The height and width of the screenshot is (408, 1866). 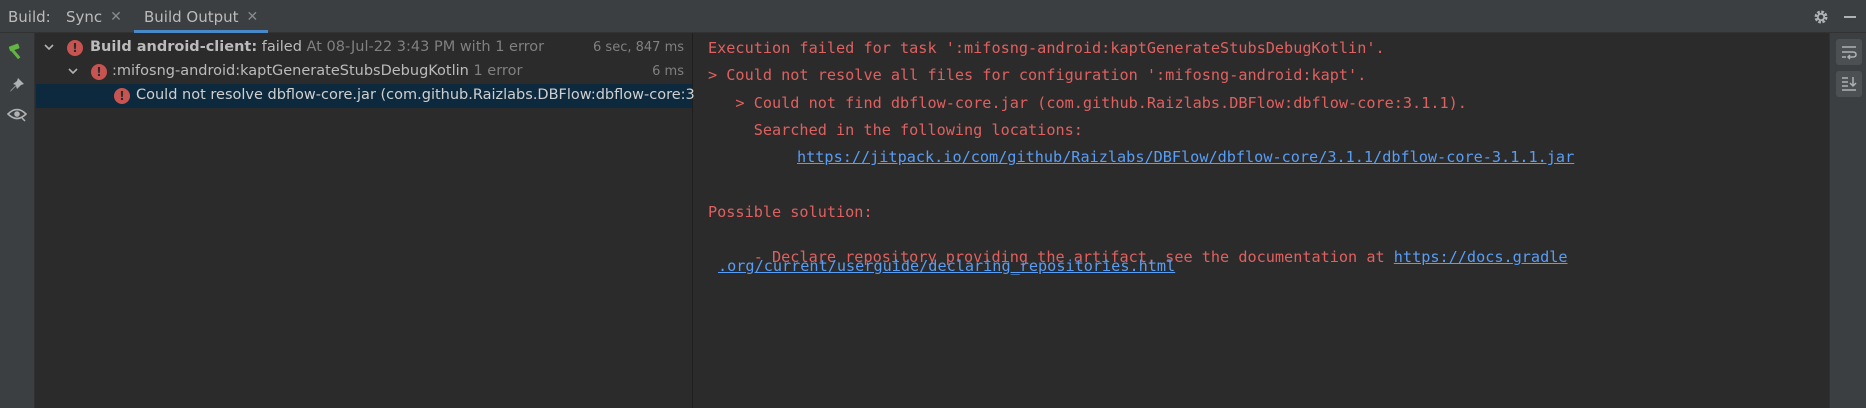 What do you see at coordinates (174, 47) in the screenshot?
I see `build-name: Build android-client:` at bounding box center [174, 47].